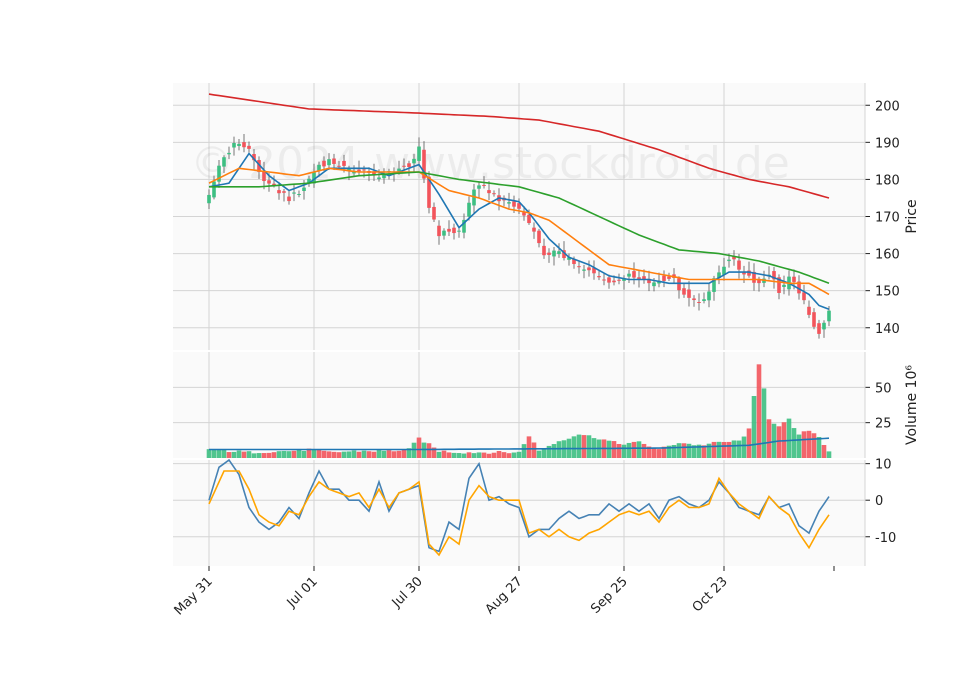 The width and height of the screenshot is (960, 690). What do you see at coordinates (887, 143) in the screenshot?
I see `price-ytick-label: 190` at bounding box center [887, 143].